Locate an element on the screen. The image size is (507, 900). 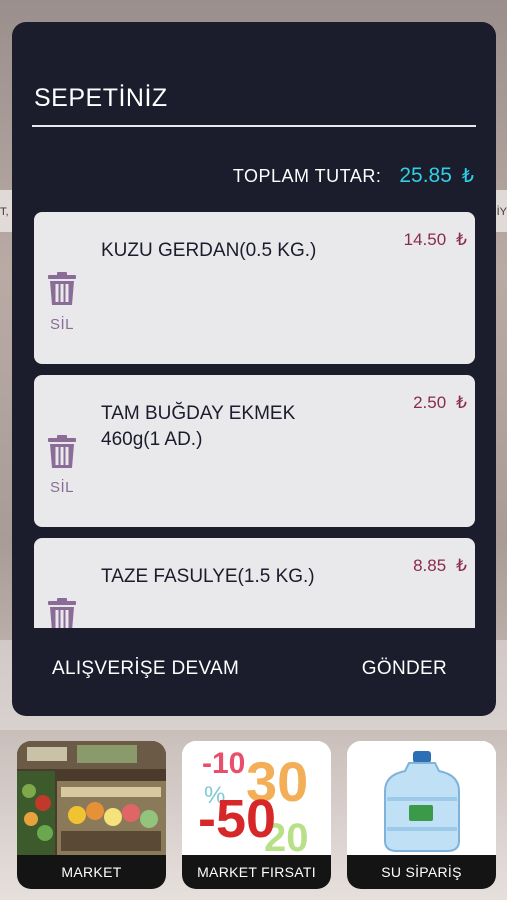
total-row: TOPLAM TUTAR: 25.85 ₺ is located at coordinates (353, 176).